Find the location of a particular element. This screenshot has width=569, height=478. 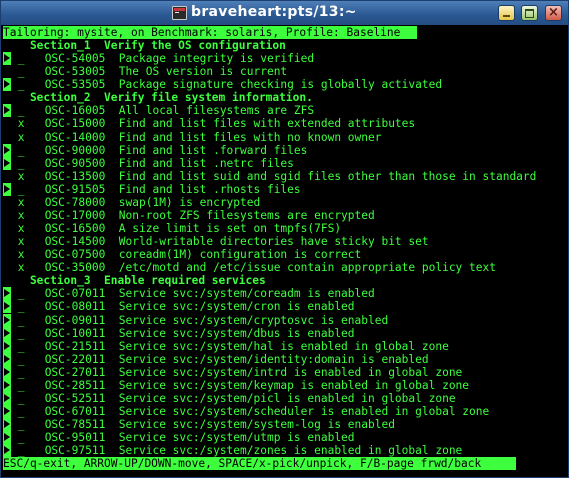

rule-row: x OSC-78000 swap(1M) is encrypted is located at coordinates (132, 202).